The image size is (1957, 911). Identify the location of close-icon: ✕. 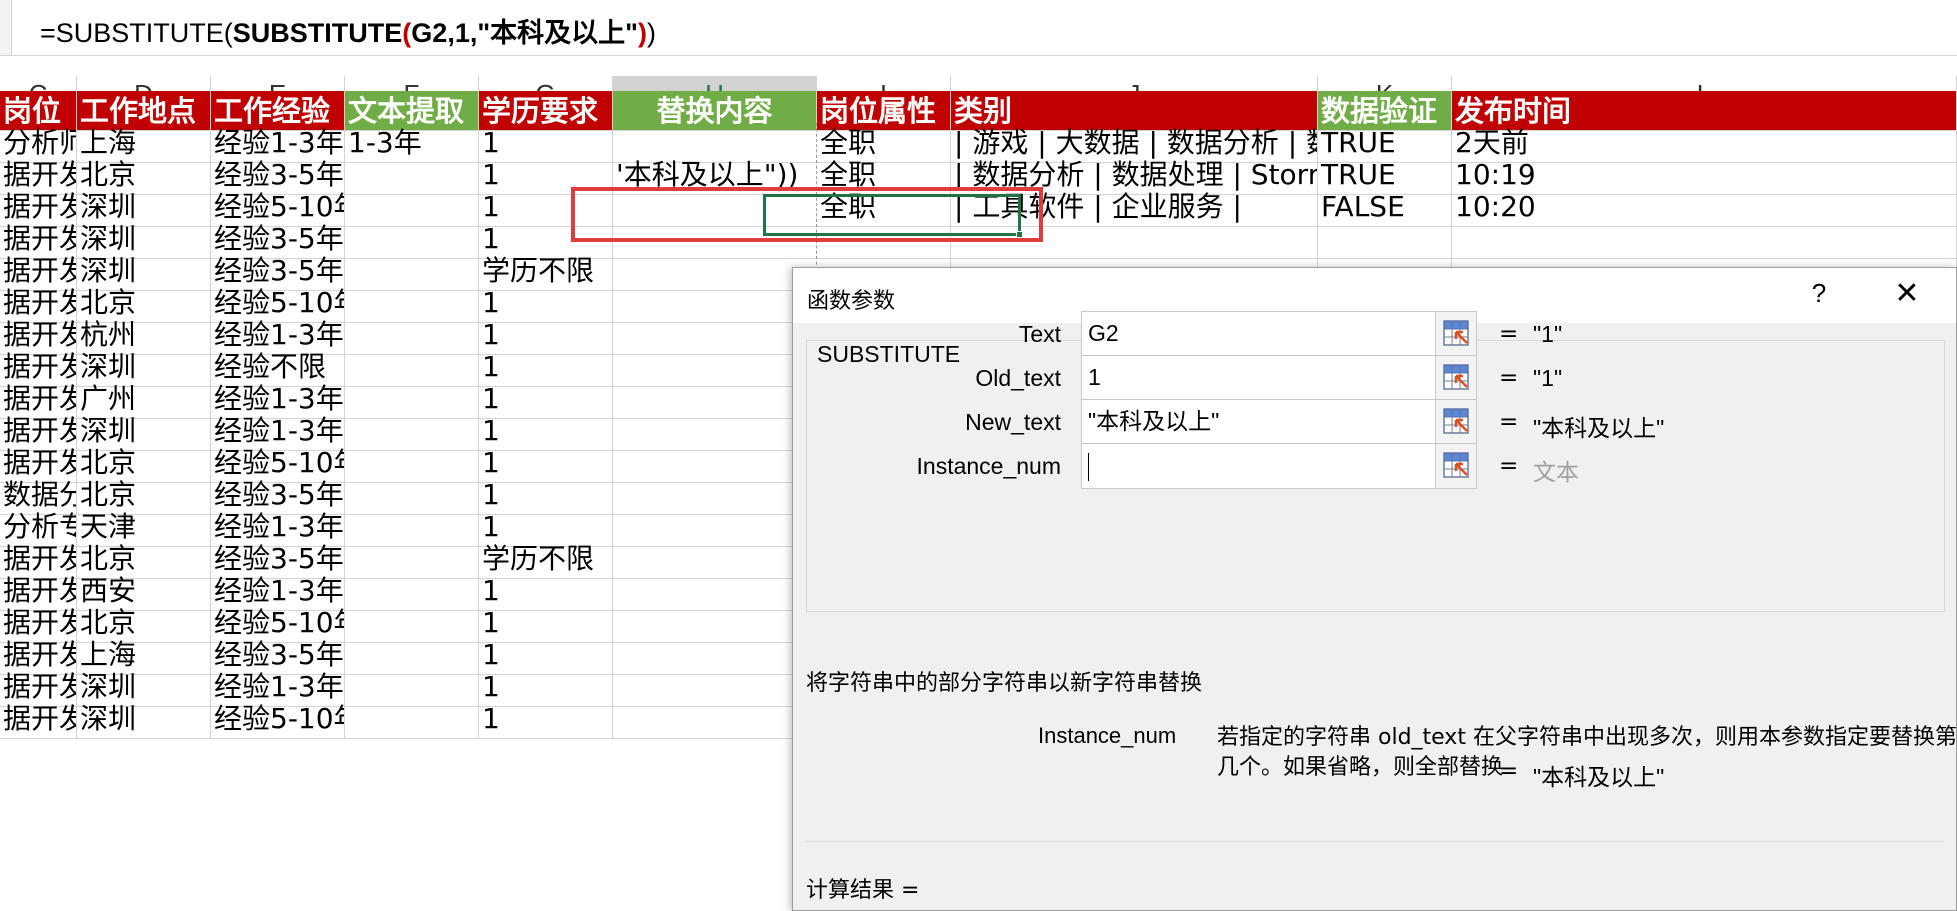
(1907, 294).